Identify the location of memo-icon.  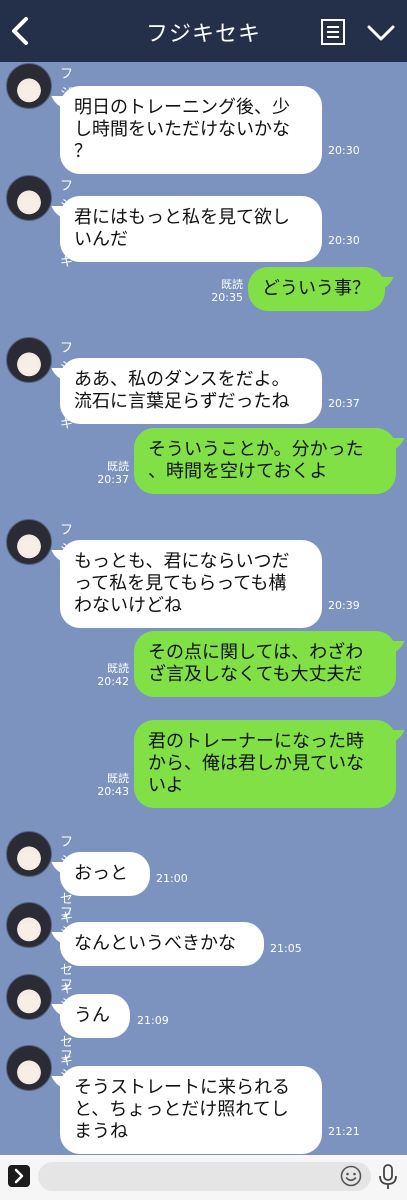
(333, 32).